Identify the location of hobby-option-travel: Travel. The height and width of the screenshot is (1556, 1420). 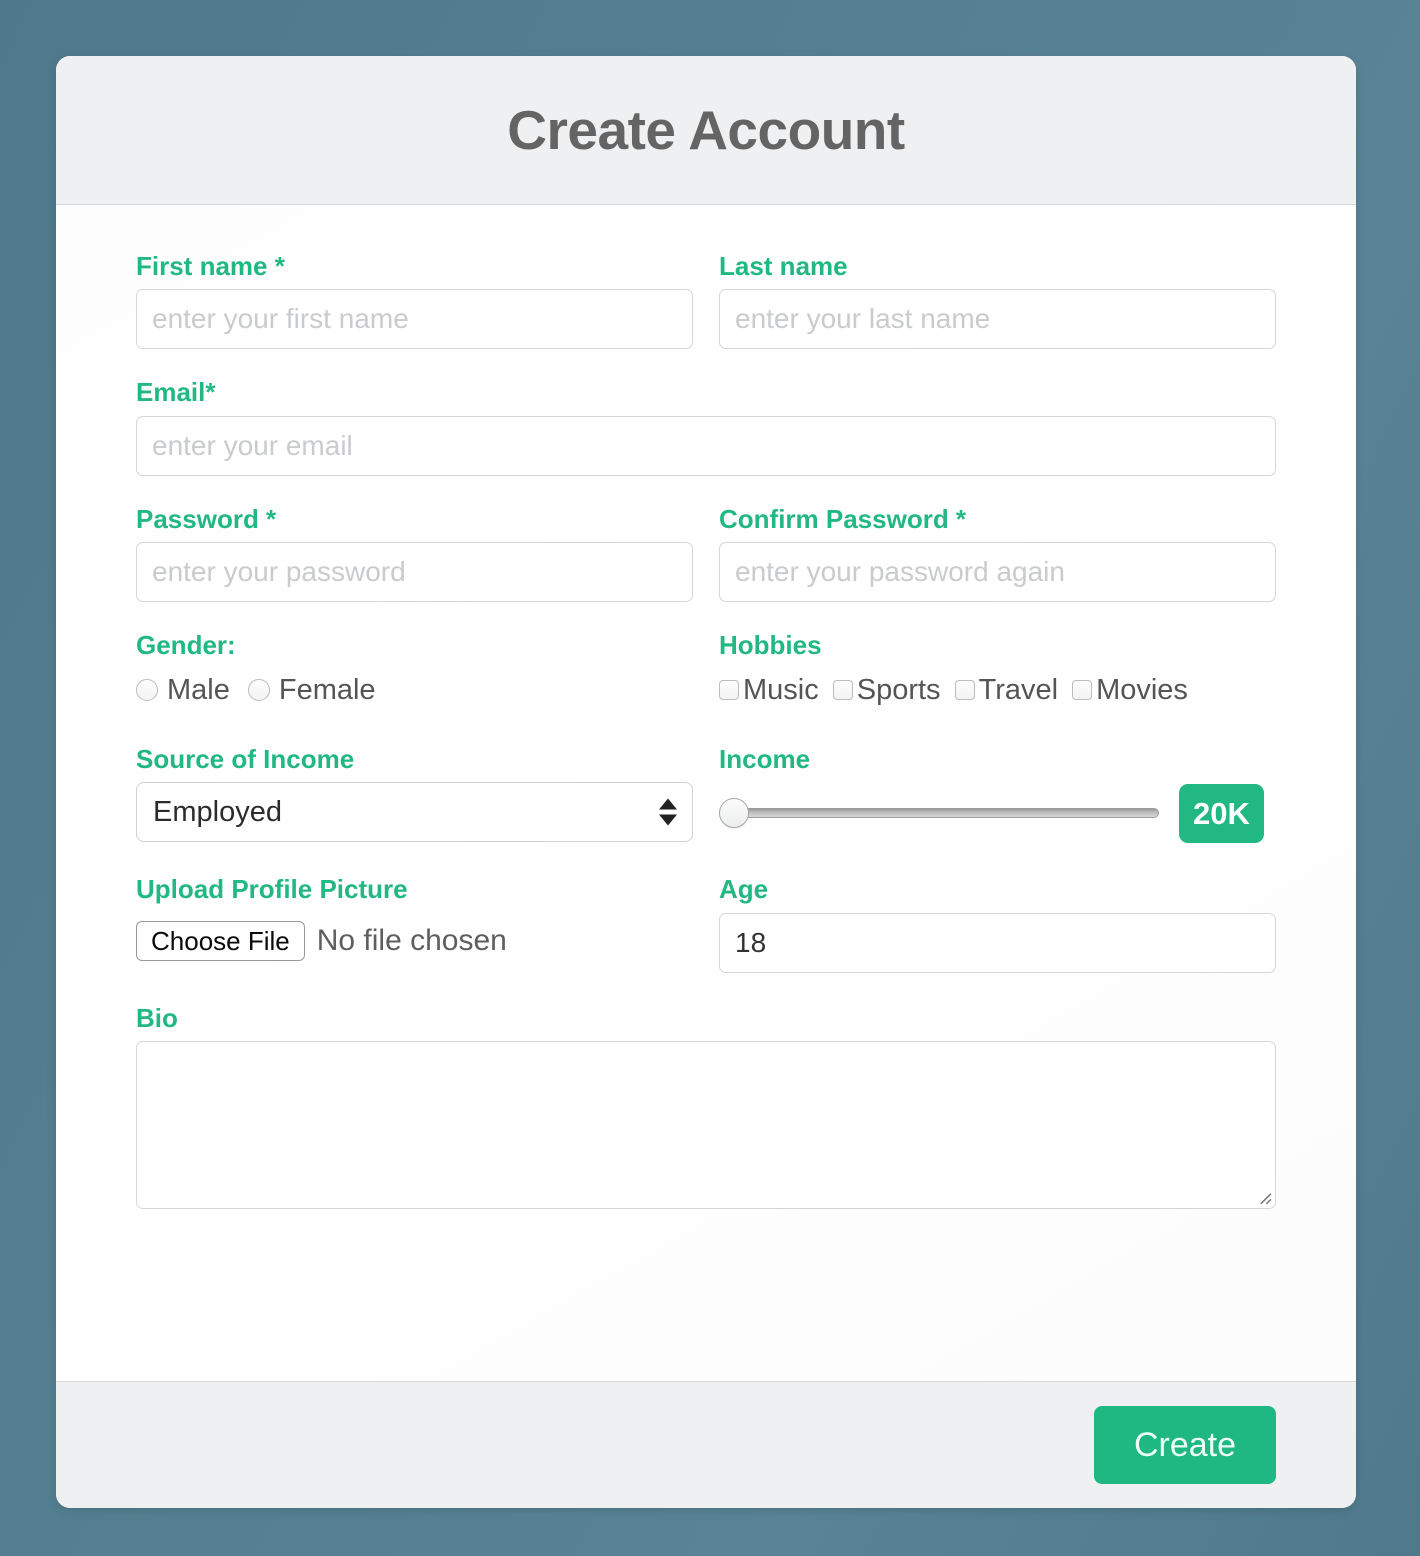
(1006, 690).